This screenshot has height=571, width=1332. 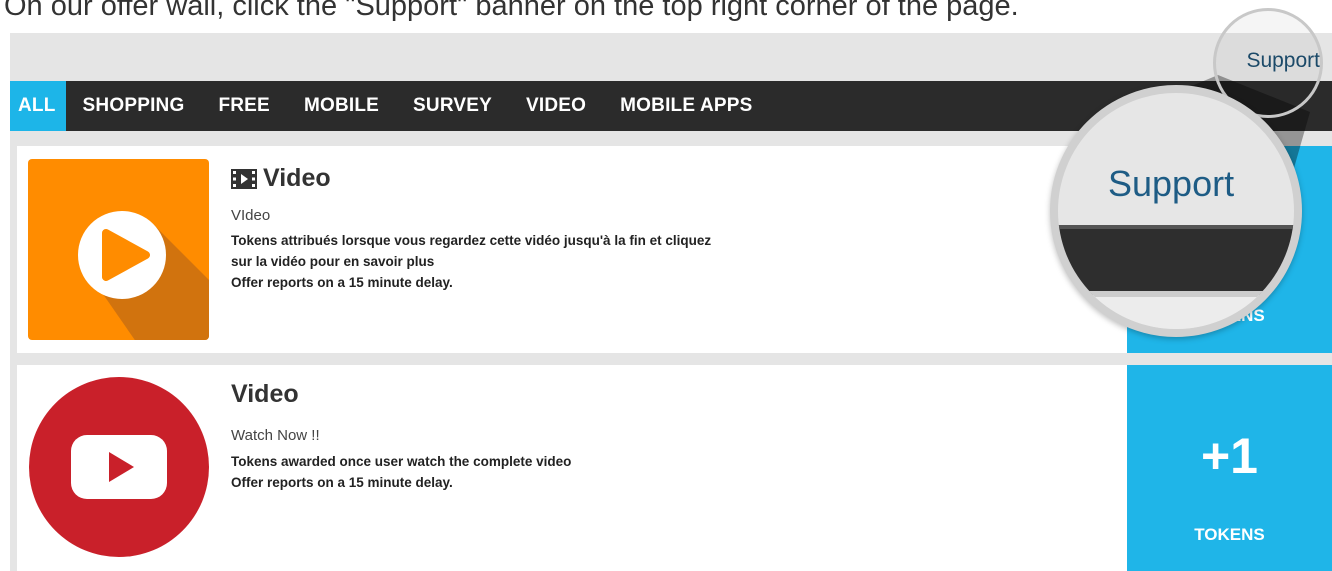 What do you see at coordinates (134, 106) in the screenshot?
I see `tab-shopping: SHOPPING` at bounding box center [134, 106].